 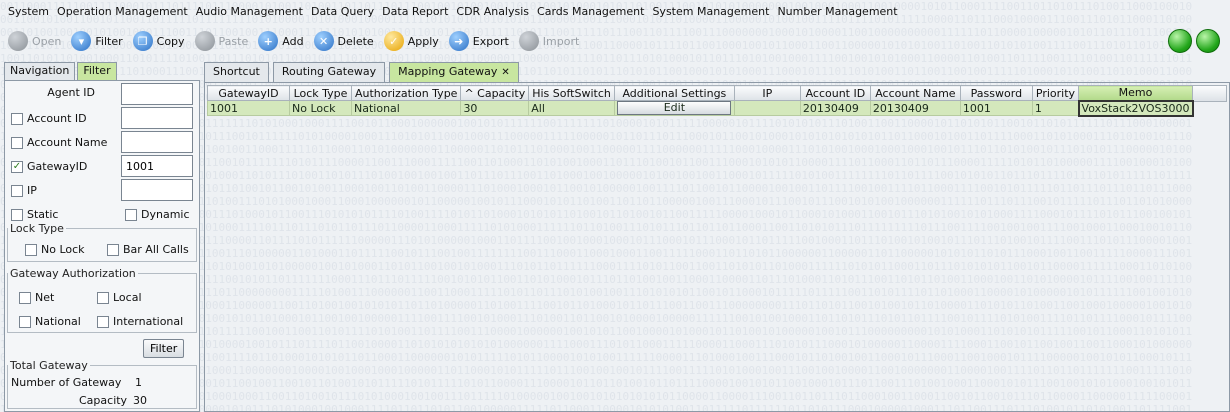 I want to click on account-id-input, so click(x=157, y=118).